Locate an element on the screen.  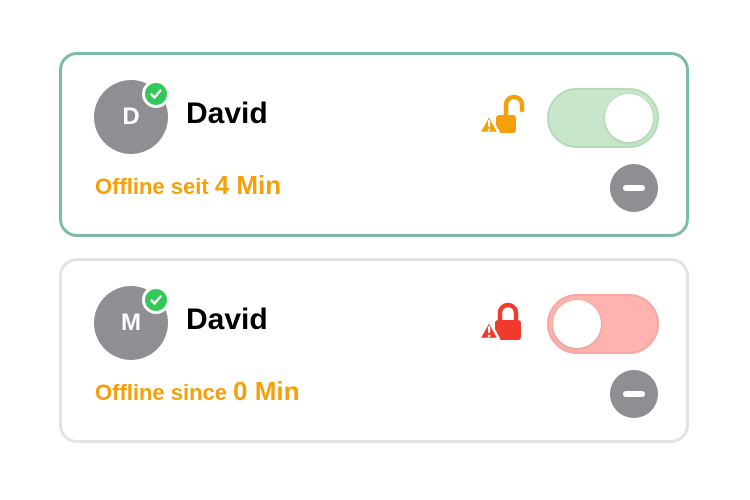
status-label: Offline since is located at coordinates (161, 392).